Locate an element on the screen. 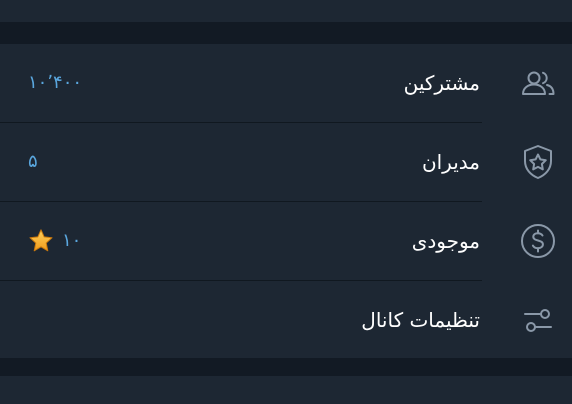 The width and height of the screenshot is (572, 404). admins-label: مدیران is located at coordinates (450, 162).